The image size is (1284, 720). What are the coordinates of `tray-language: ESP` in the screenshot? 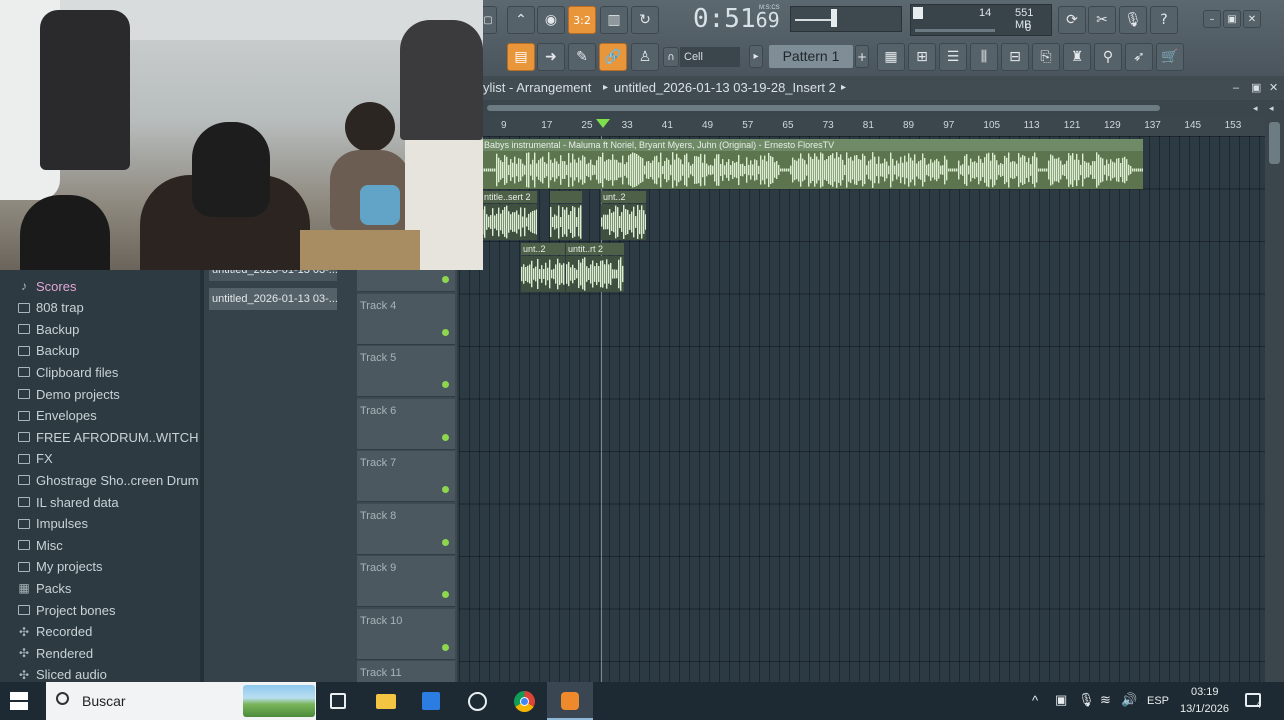 It's located at (1158, 701).